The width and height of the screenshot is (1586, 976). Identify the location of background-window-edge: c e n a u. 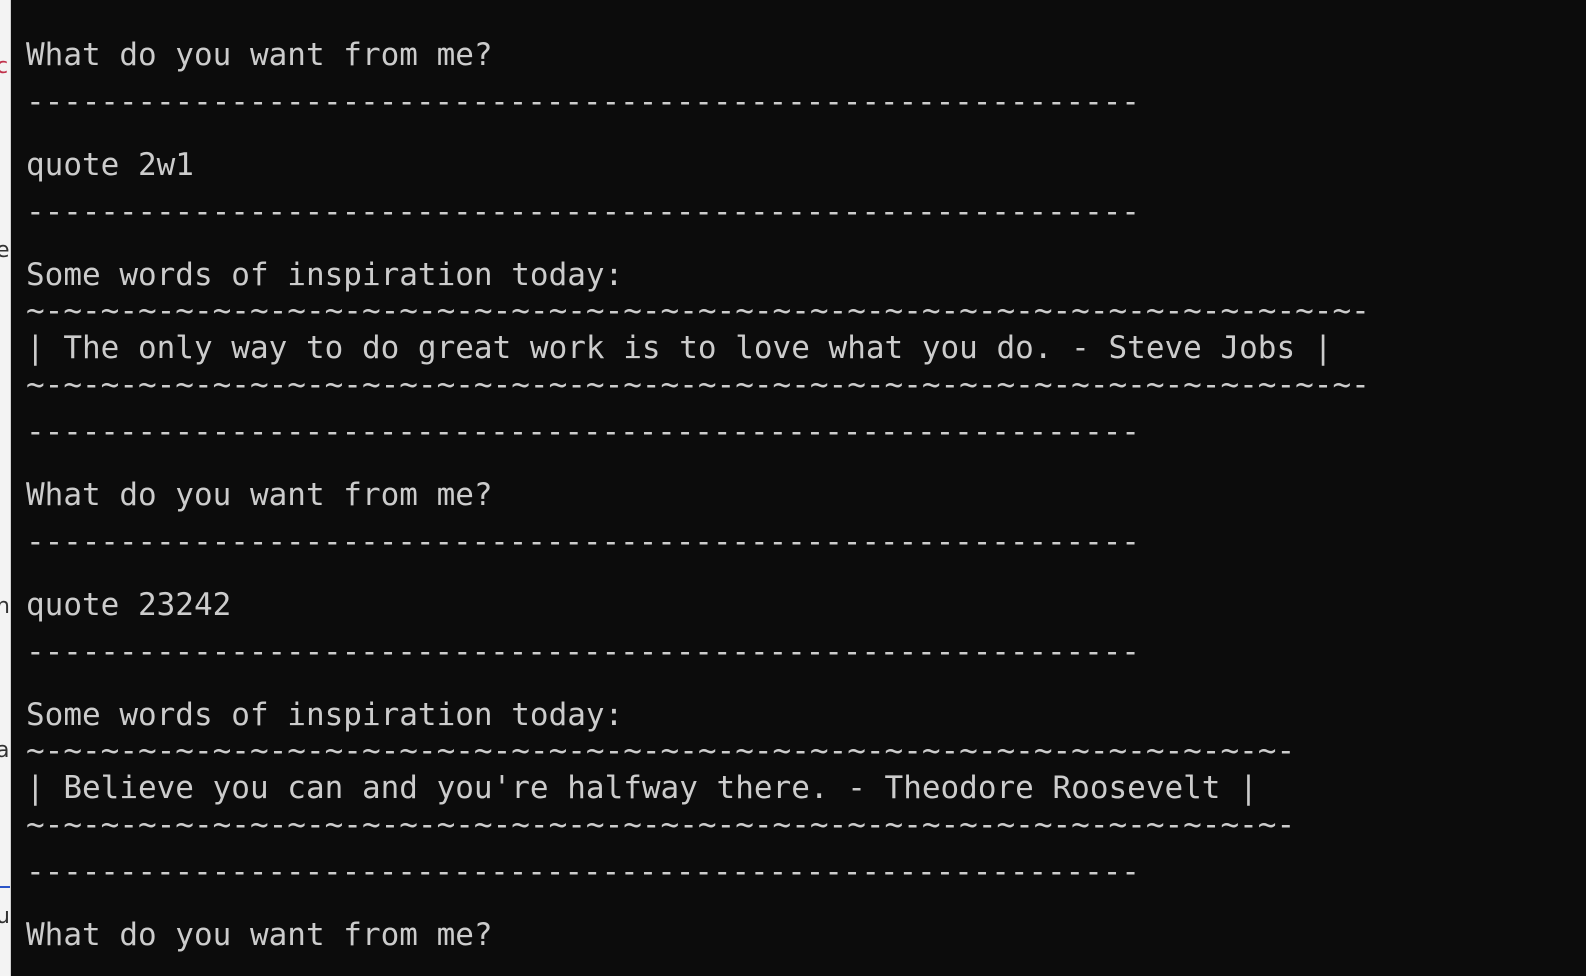
(5, 488).